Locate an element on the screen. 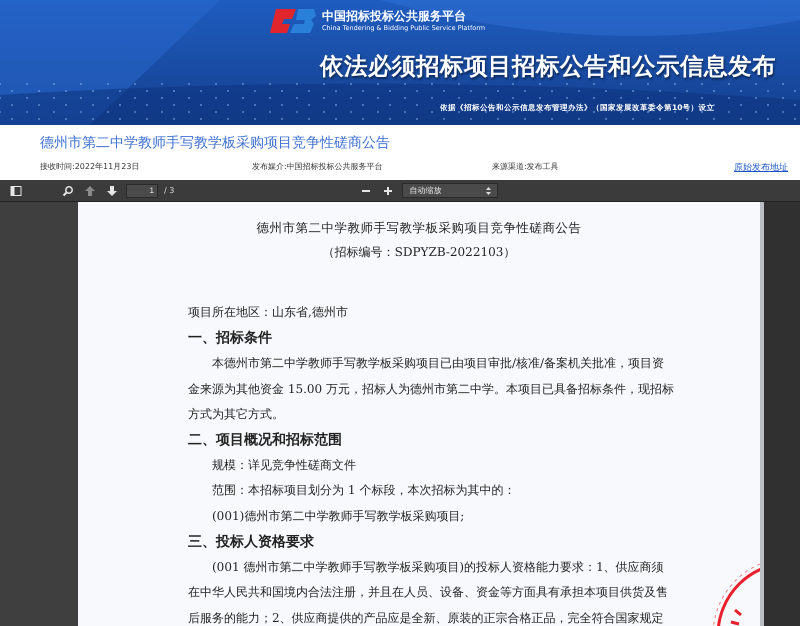 Image resolution: width=800 pixels, height=626 pixels. paragraph: 范围：本招标项目划分为 1 个标段，本次招标为其中的： is located at coordinates (363, 491).